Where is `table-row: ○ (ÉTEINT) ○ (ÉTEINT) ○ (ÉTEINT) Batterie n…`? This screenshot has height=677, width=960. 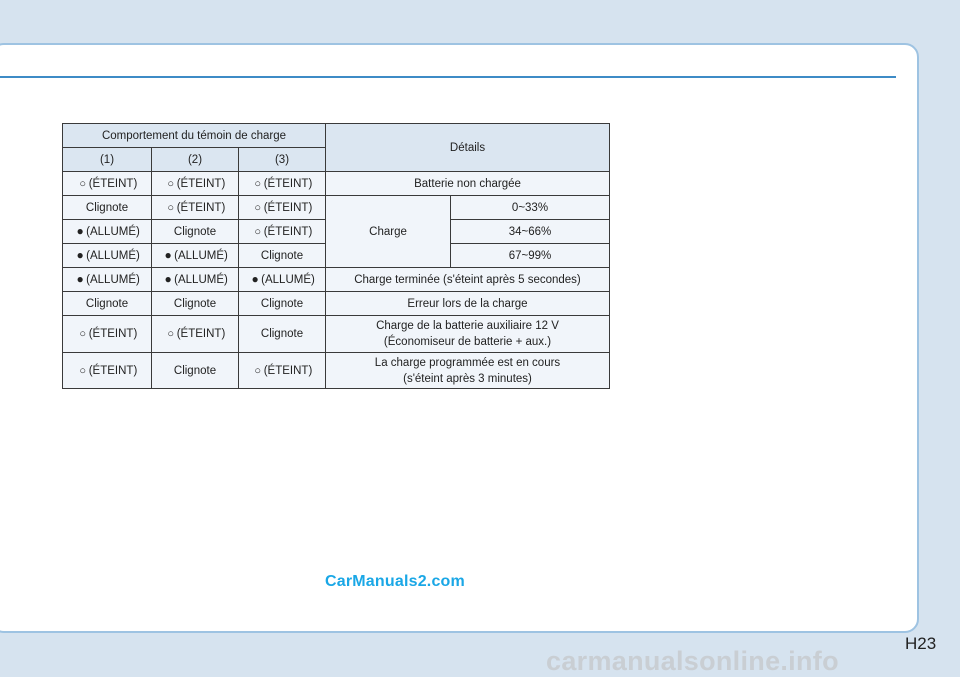 table-row: ○ (ÉTEINT) ○ (ÉTEINT) ○ (ÉTEINT) Batterie n… is located at coordinates (336, 183).